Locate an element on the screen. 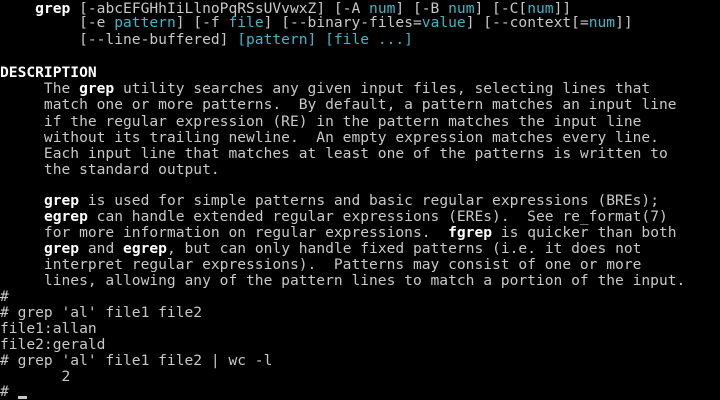 The width and height of the screenshot is (720, 400). arg-pattern: [pattern] is located at coordinates (277, 39).